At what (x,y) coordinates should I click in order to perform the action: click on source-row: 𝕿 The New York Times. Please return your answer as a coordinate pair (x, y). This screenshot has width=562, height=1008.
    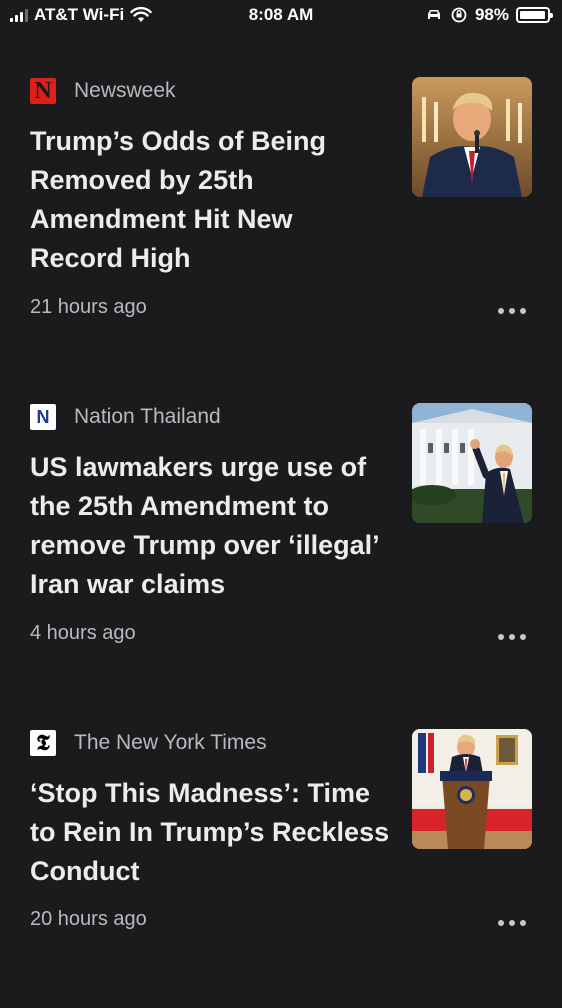
    Looking at the image, I should click on (148, 743).